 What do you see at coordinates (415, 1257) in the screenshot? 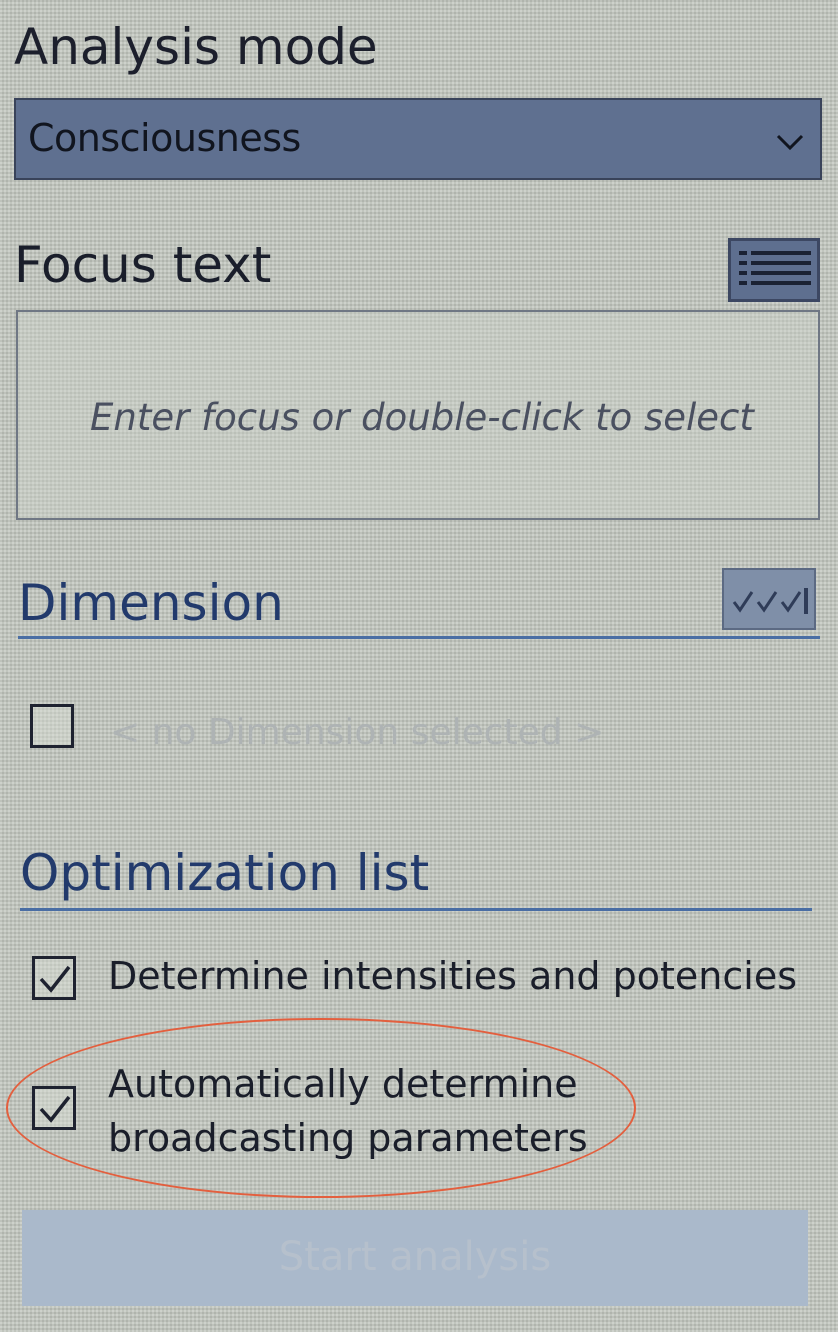
I see `start-analysis-label: Start analysis` at bounding box center [415, 1257].